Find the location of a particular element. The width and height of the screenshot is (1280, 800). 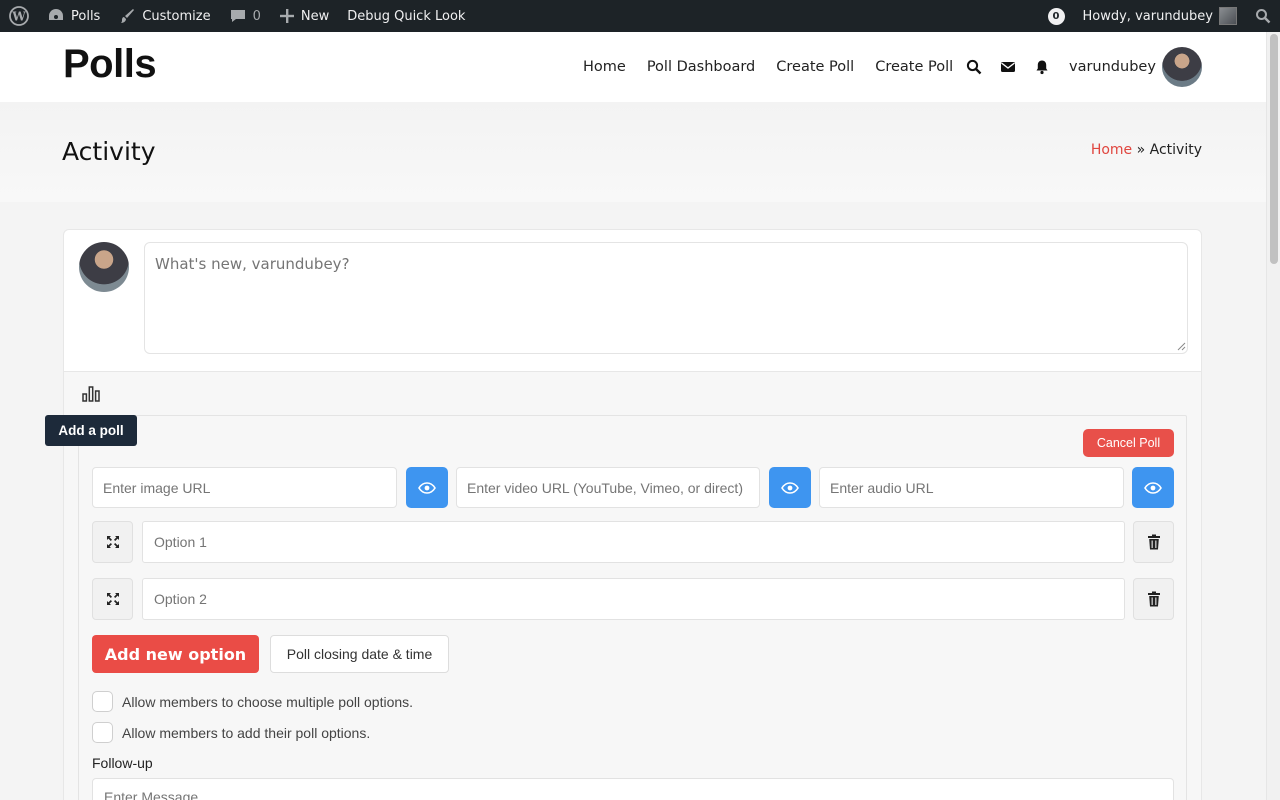

my-account-link: Howdy, varundubey is located at coordinates (1160, 16).